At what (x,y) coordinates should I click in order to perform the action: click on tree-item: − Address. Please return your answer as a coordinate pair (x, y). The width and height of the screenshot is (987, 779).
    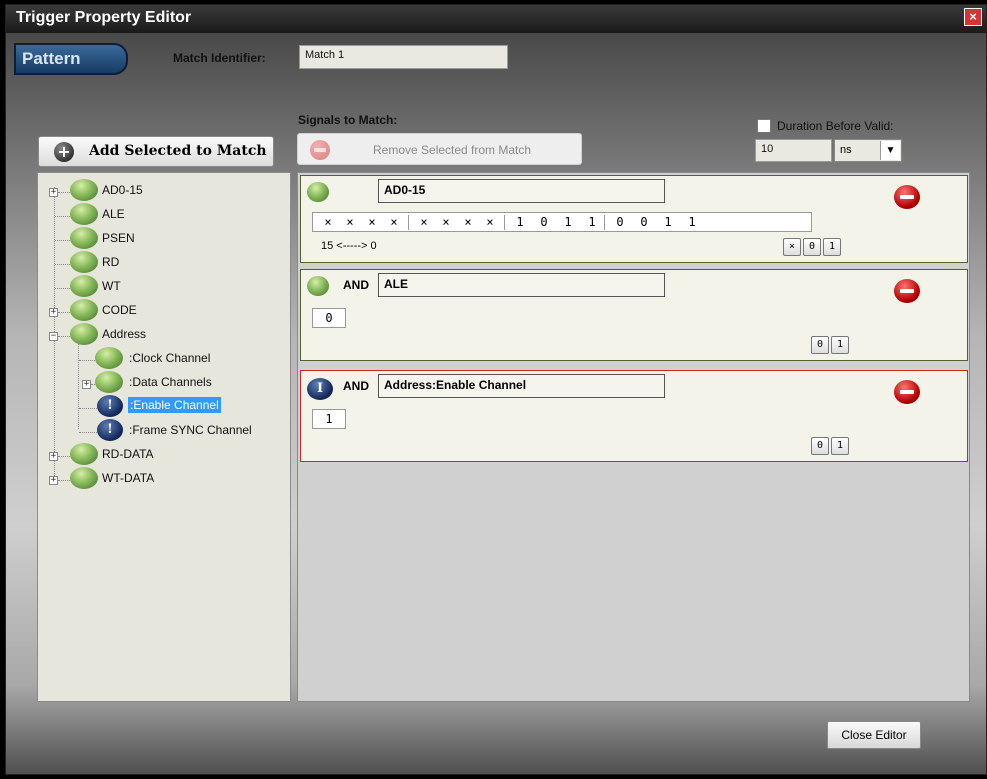
    Looking at the image, I should click on (158, 334).